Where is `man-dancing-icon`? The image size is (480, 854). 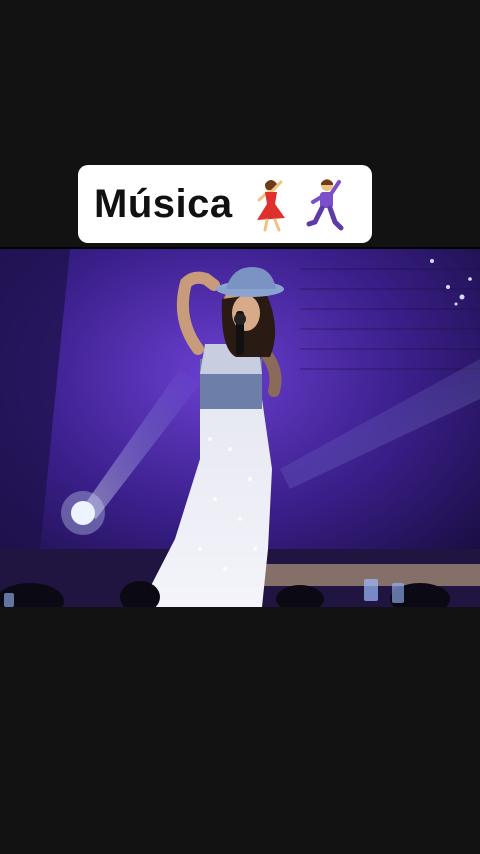
man-dancing-icon is located at coordinates (325, 205).